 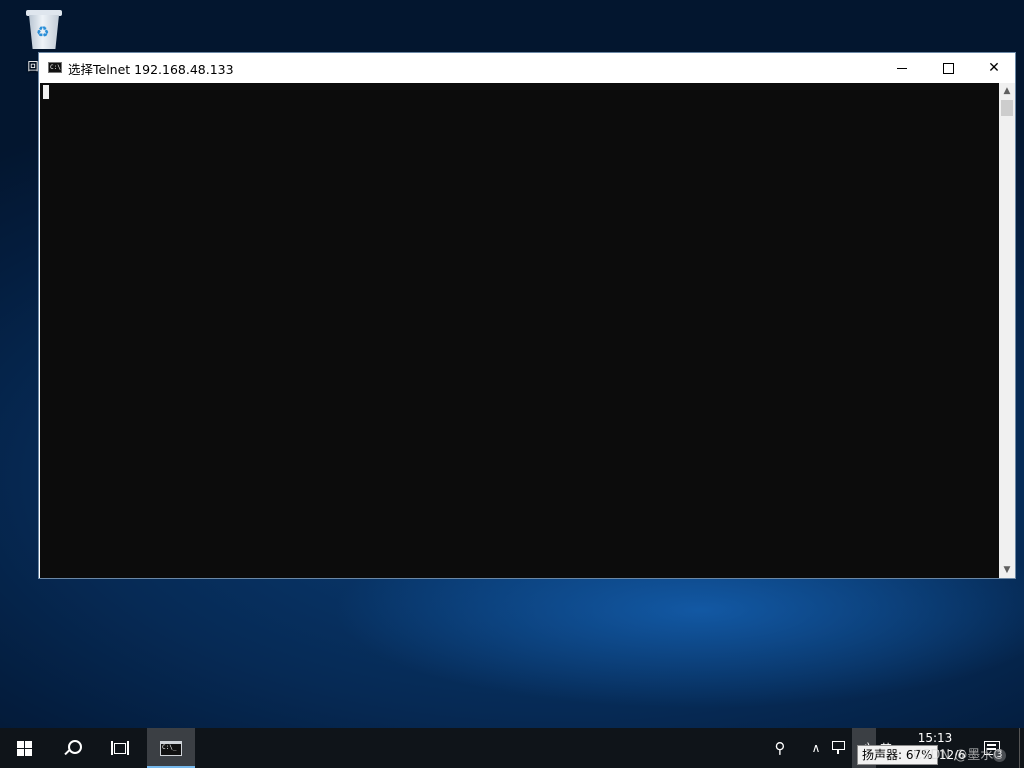 I want to click on notification-icon: 3, so click(x=995, y=751).